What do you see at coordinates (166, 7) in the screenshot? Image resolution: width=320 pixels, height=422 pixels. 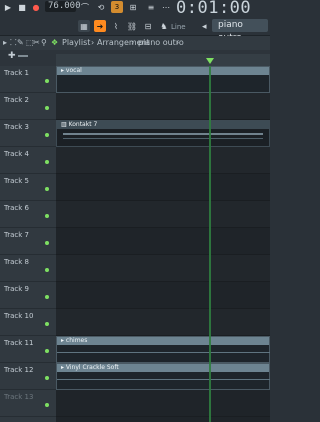 I see `wait-icon: ⋯` at bounding box center [166, 7].